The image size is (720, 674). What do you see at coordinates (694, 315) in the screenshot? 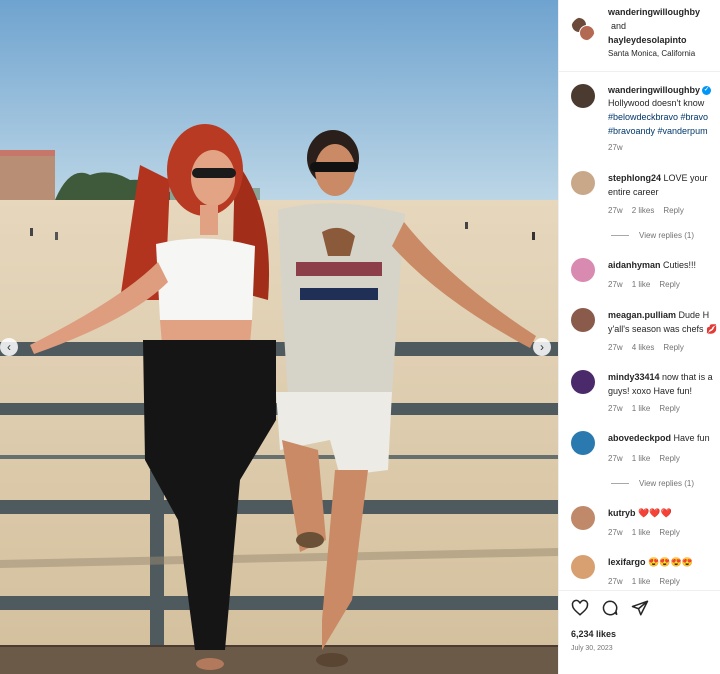
I see `comment-body: Dude H` at bounding box center [694, 315].